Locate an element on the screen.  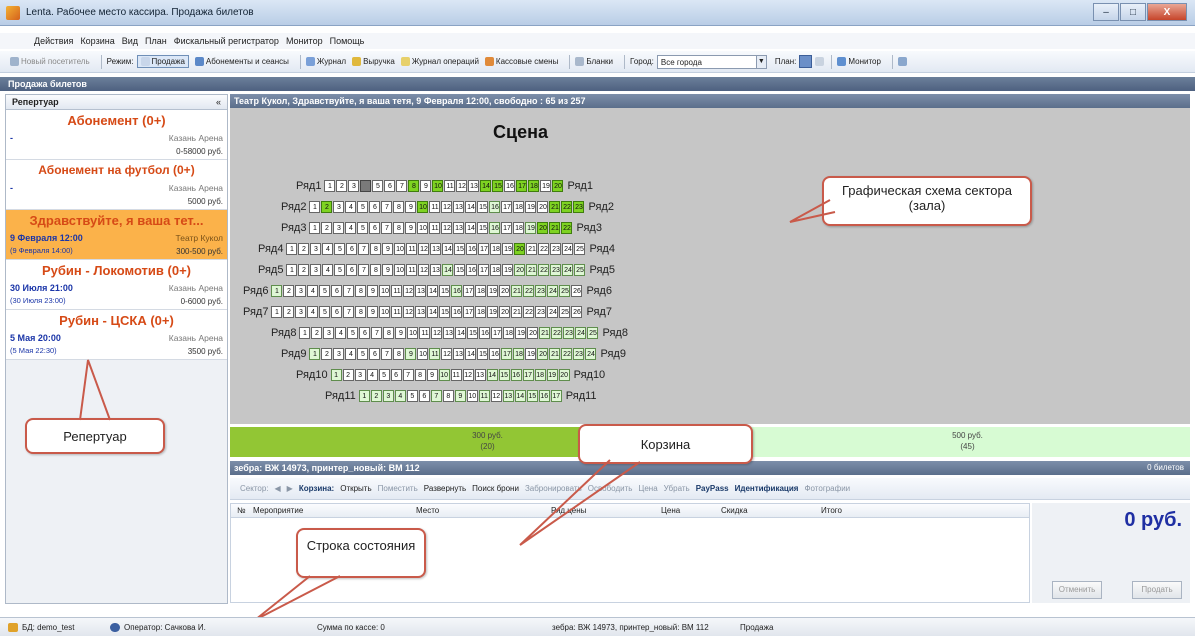
prev-icon: ◀ is located at coordinates (278, 488).